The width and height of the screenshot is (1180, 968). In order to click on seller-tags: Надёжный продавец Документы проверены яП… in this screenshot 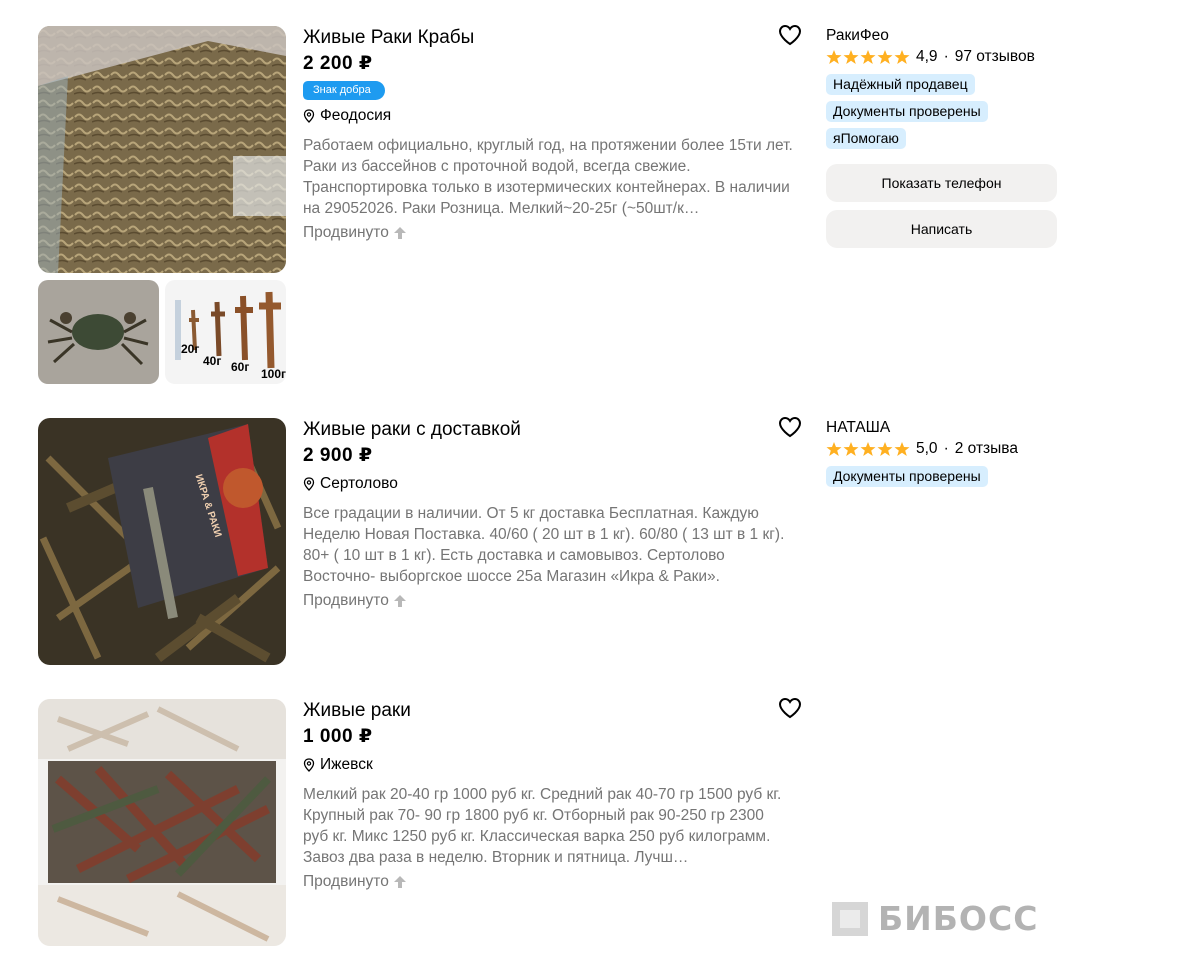, I will do `click(942, 109)`.